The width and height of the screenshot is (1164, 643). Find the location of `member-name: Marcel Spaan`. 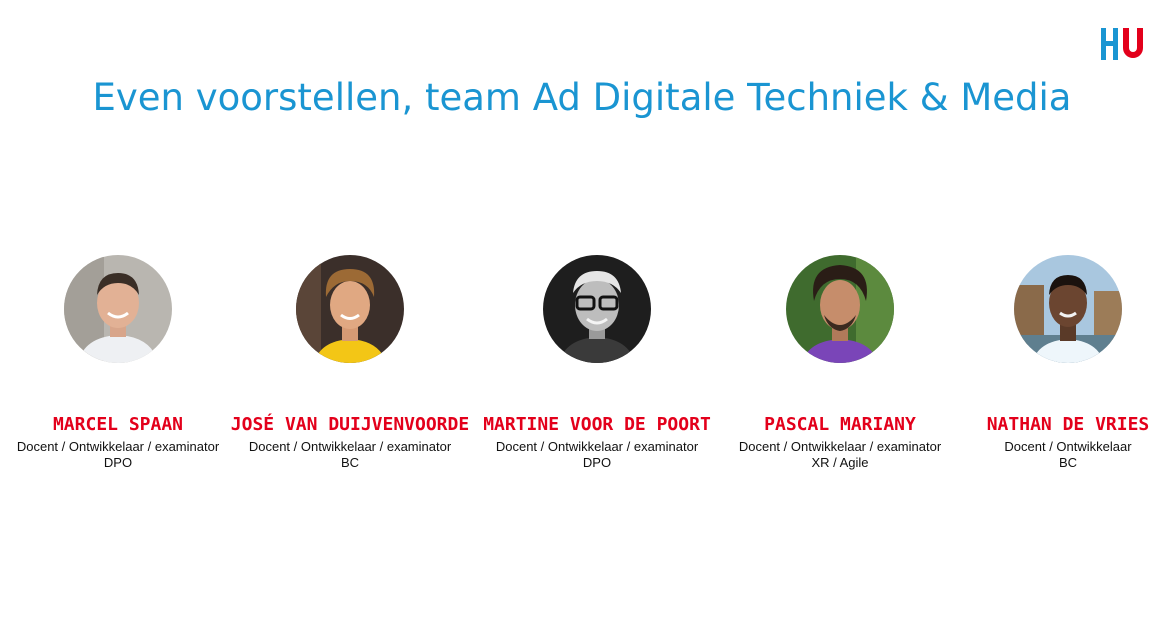

member-name: Marcel Spaan is located at coordinates (118, 424).